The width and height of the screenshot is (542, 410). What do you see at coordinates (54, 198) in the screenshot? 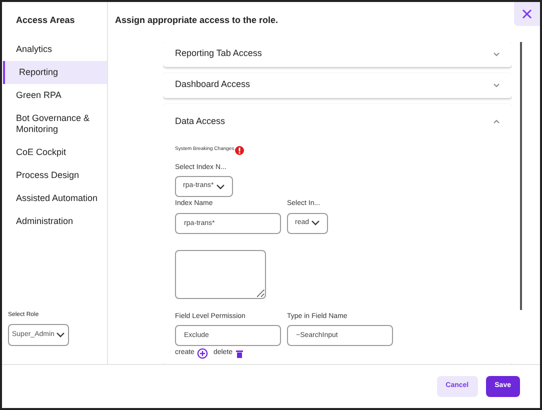
I see `sidebar-item: Assisted Automation` at bounding box center [54, 198].